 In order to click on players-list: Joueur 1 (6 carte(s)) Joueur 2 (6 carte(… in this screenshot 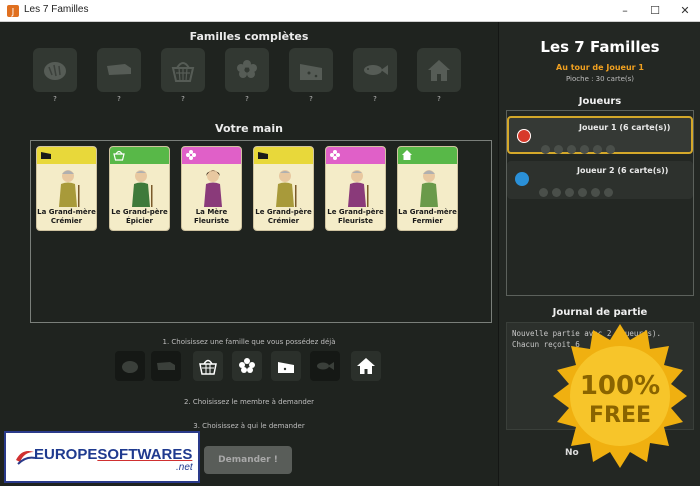, I will do `click(600, 203)`.